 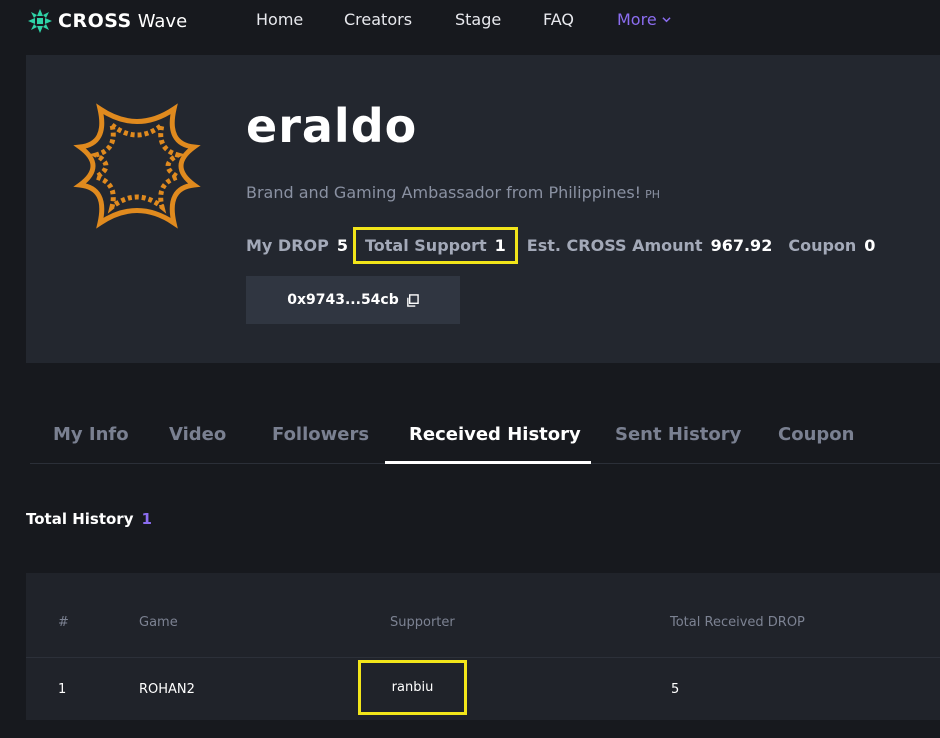 What do you see at coordinates (495, 434) in the screenshot?
I see `tab-received-history: Received History` at bounding box center [495, 434].